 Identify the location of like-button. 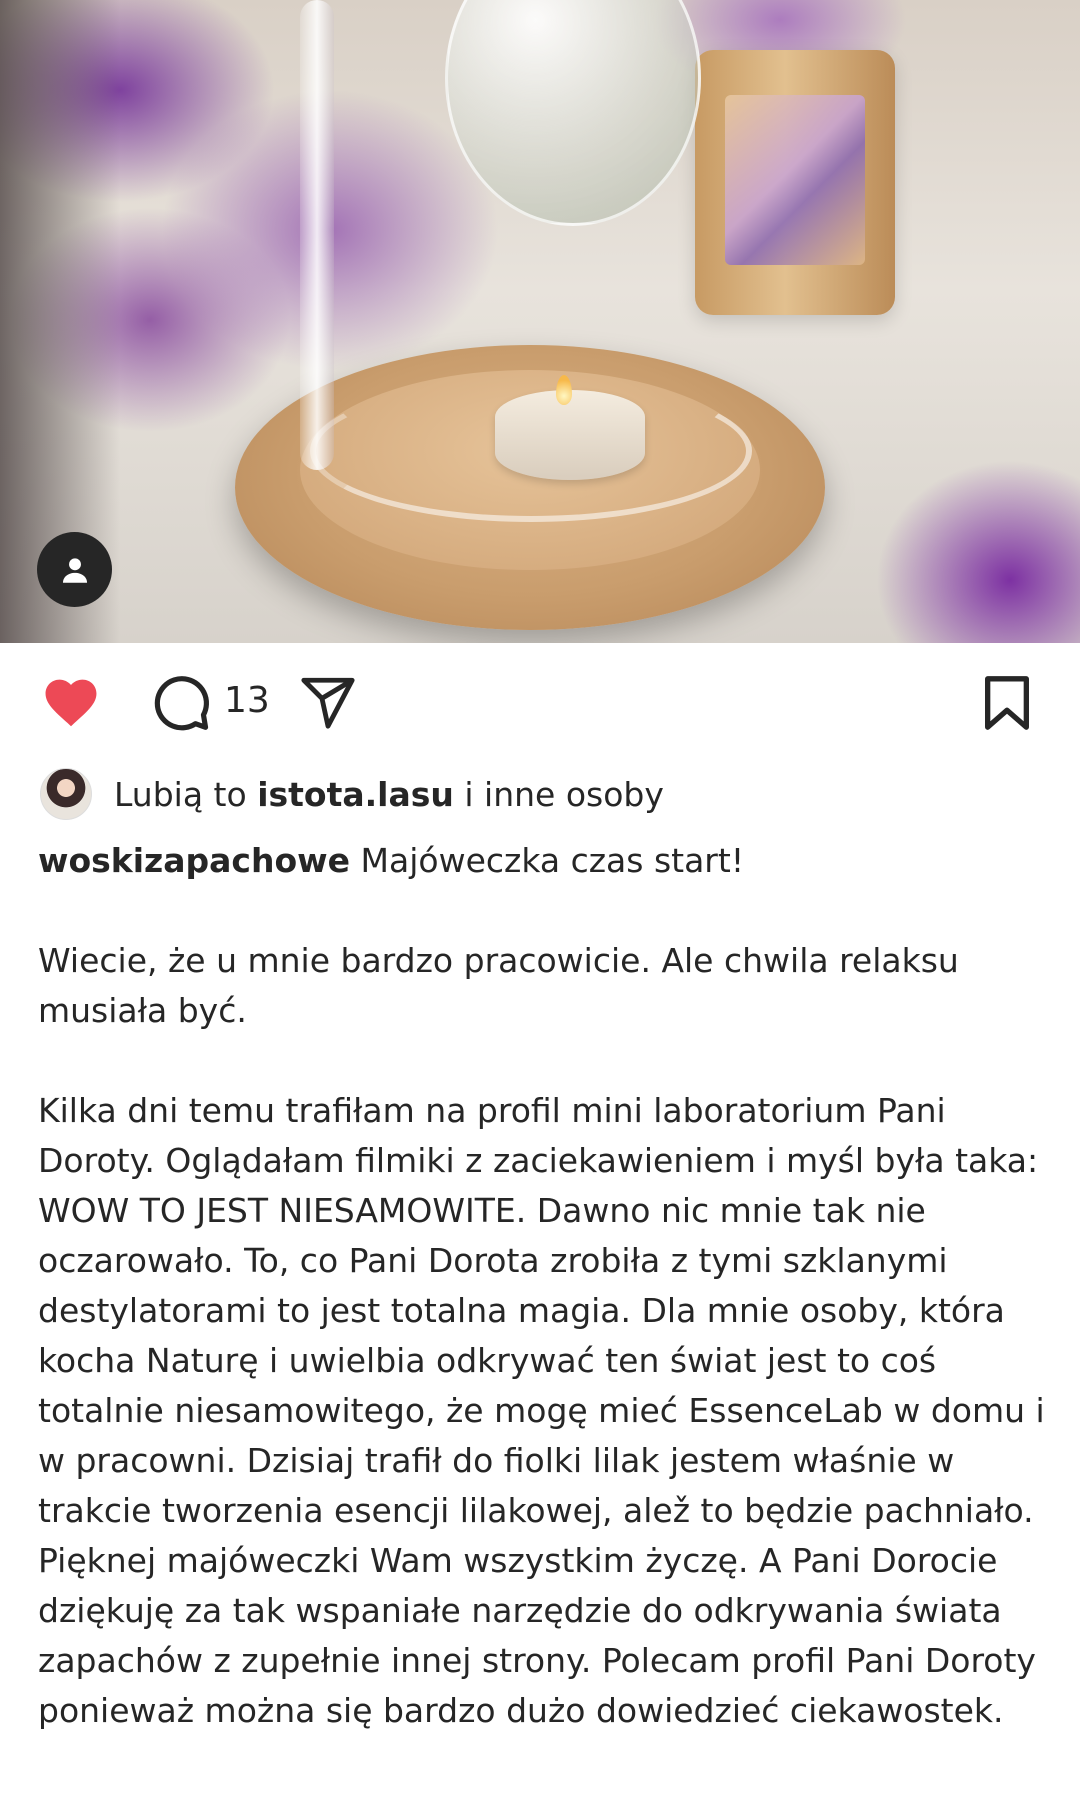
(71, 700).